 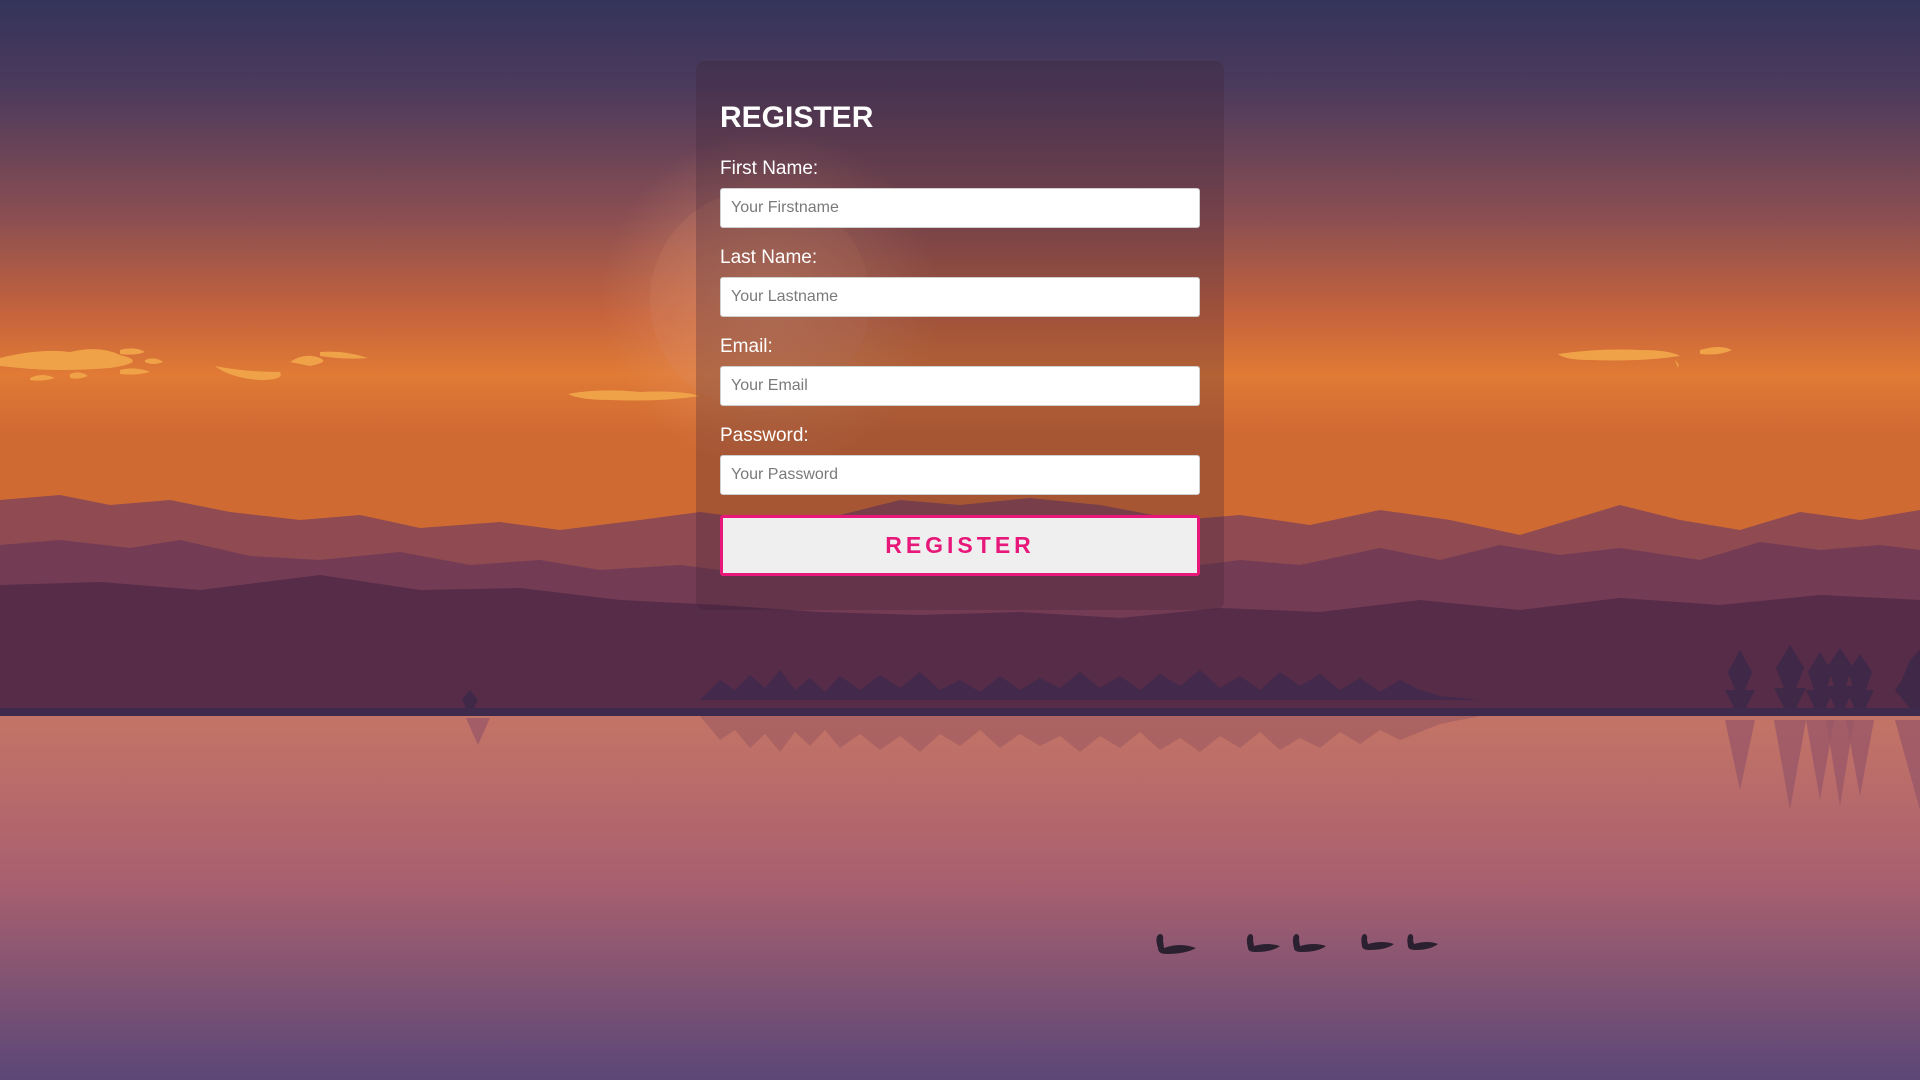 I want to click on email-label: Email:, so click(x=746, y=346).